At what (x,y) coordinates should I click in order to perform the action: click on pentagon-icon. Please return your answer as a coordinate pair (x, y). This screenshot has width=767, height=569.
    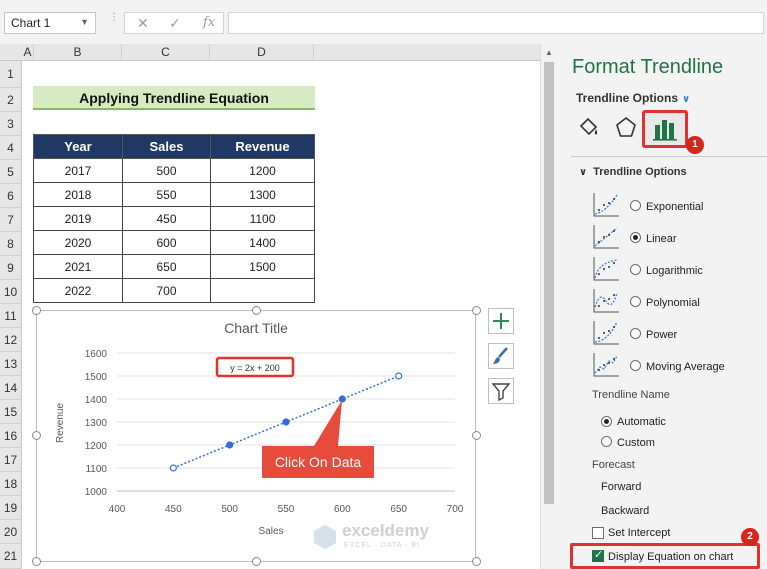
    Looking at the image, I should click on (626, 128).